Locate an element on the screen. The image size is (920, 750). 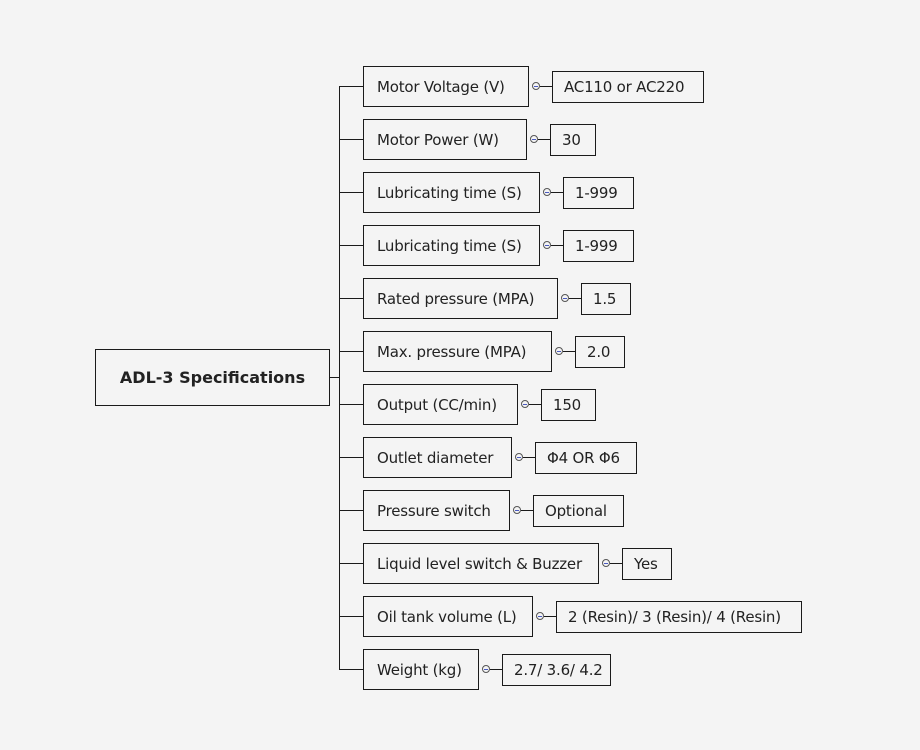
trunk-line is located at coordinates (339, 378).